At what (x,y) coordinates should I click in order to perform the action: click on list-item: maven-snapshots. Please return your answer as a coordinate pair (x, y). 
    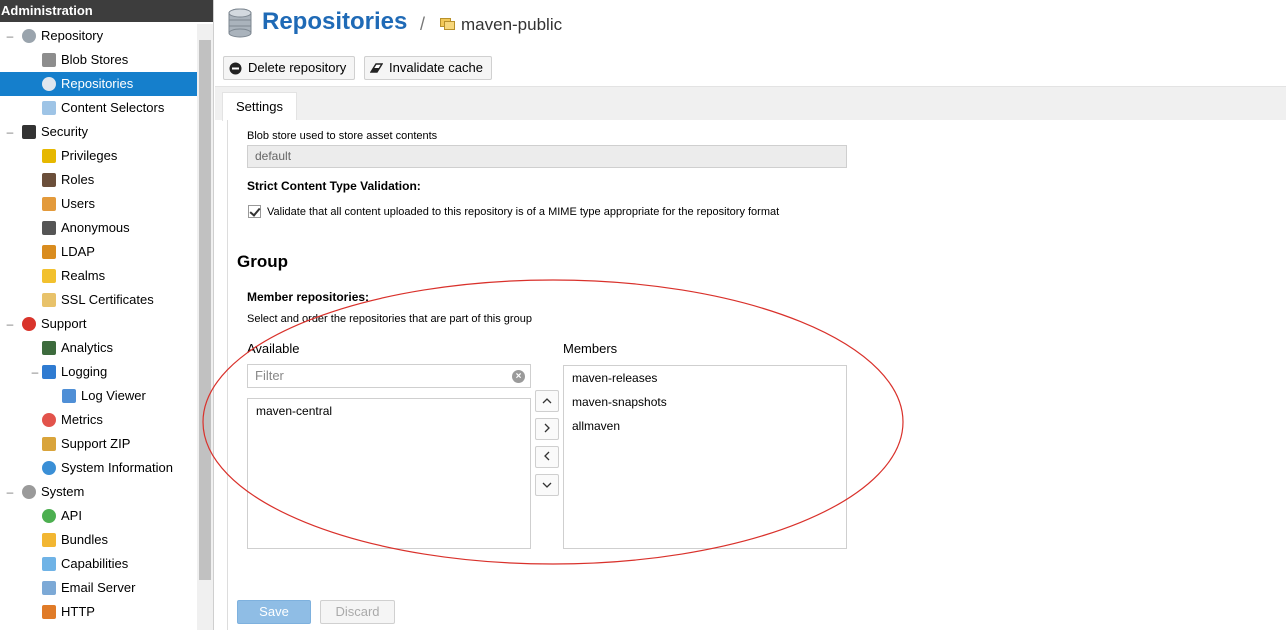
    Looking at the image, I should click on (619, 402).